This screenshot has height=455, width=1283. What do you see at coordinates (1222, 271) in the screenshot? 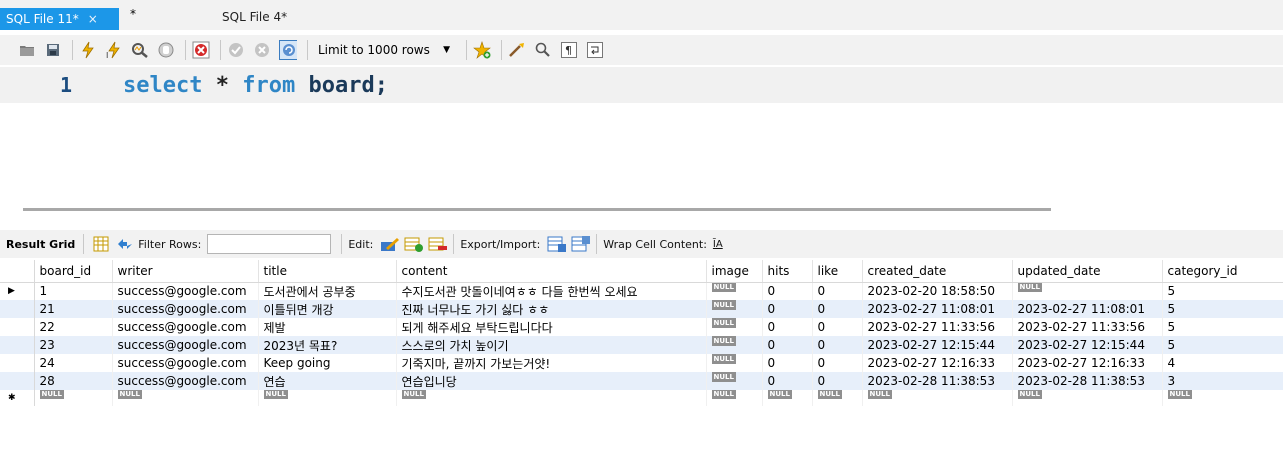
I see `column-header-category-id: category_id` at bounding box center [1222, 271].